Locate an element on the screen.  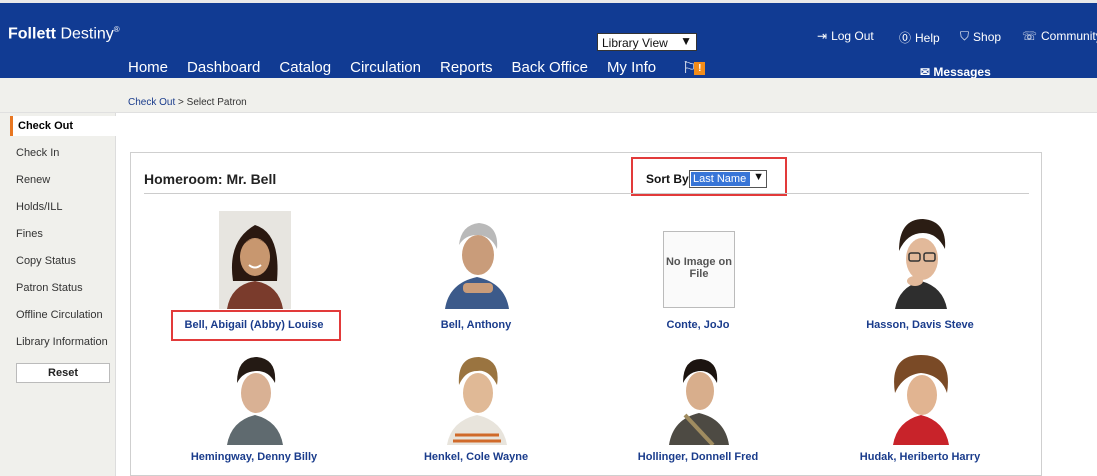
patron-name-link: Bell, Abigail (Abby) Louise is located at coordinates (254, 325).